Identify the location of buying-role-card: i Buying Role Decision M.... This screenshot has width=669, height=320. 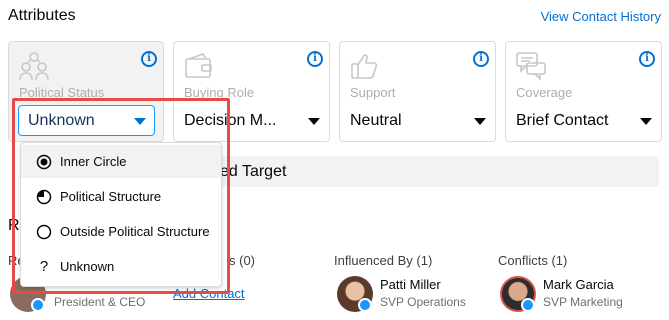
(251, 91).